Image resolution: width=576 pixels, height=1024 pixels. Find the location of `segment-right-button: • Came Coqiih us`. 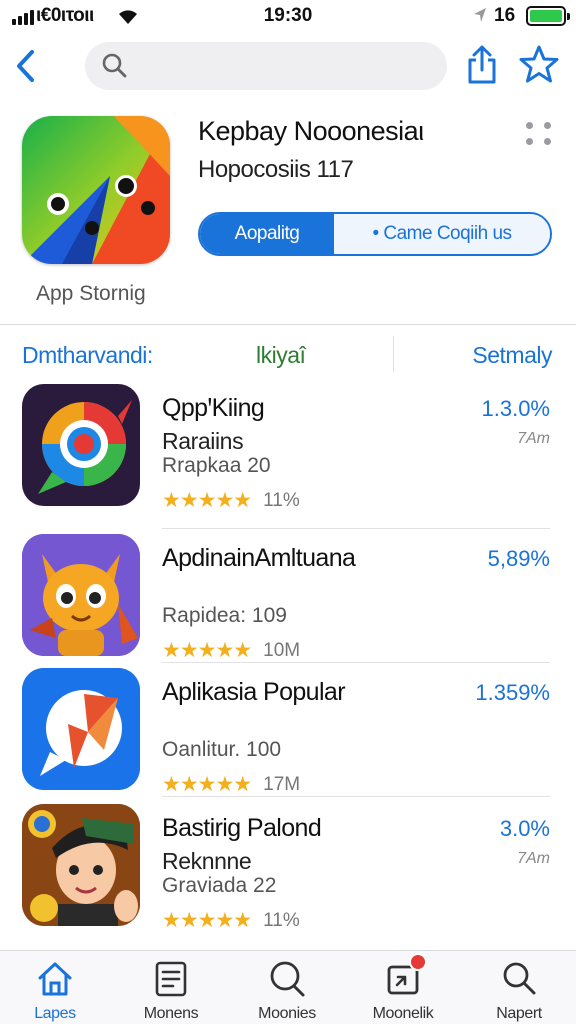

segment-right-button: • Came Coqiih us is located at coordinates (442, 234).